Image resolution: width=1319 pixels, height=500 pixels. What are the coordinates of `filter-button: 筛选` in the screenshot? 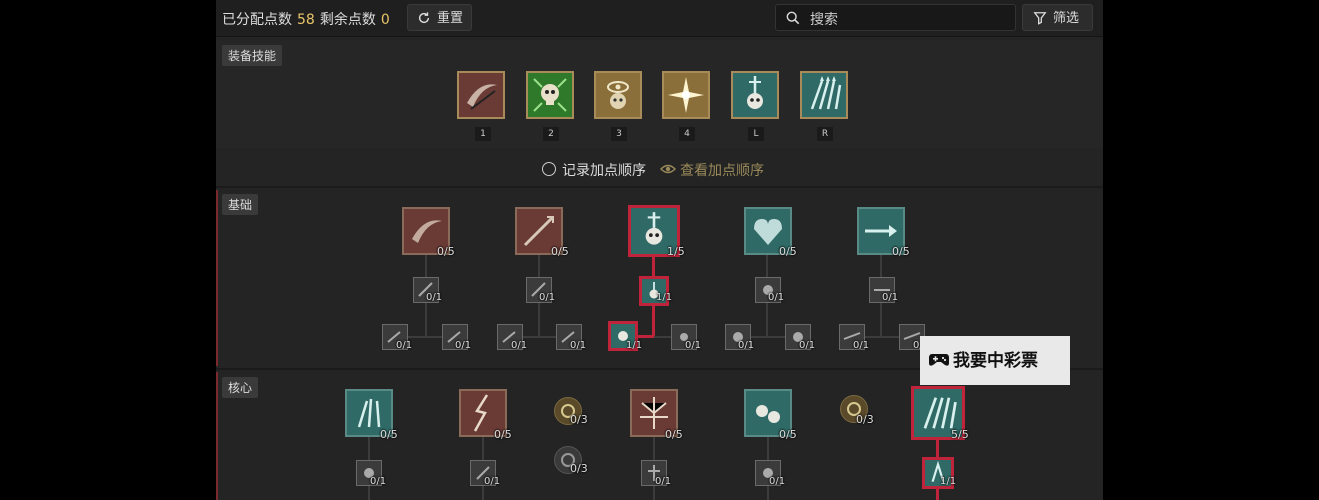 It's located at (1057, 17).